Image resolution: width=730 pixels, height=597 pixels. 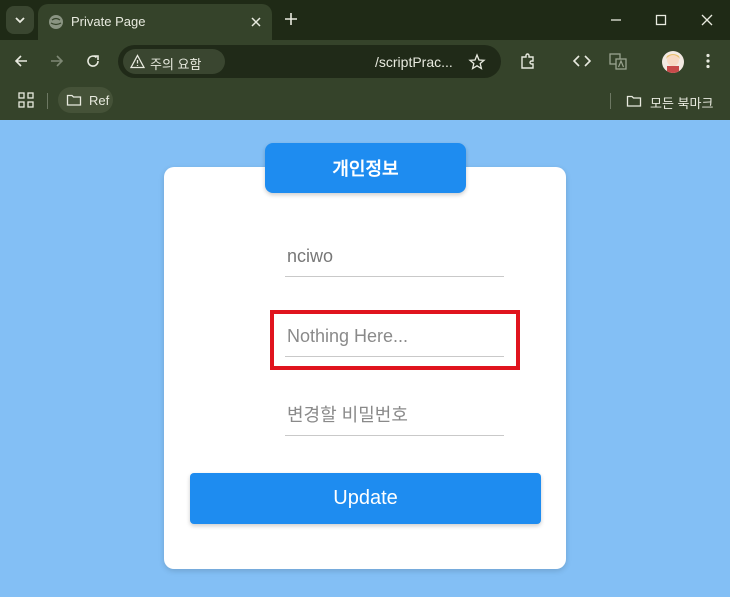 What do you see at coordinates (99, 100) in the screenshot?
I see `bookmark-folder-label: Ref` at bounding box center [99, 100].